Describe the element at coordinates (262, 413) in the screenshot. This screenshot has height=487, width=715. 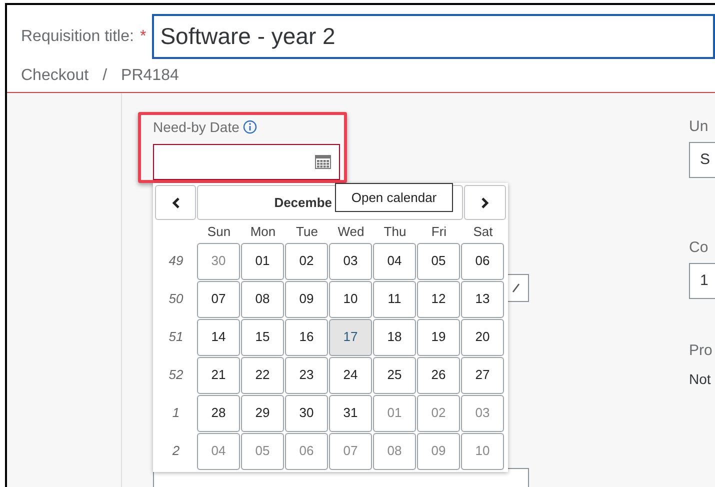
I see `day-button: 29` at that location.